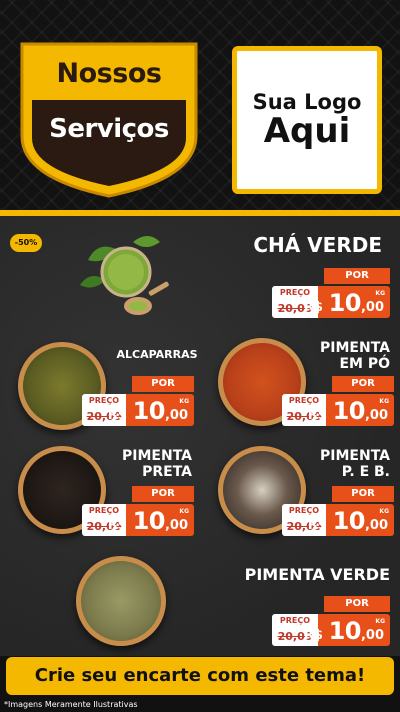 The width and height of the screenshot is (400, 712). I want to click on price-tag-cha-verde: POR PREÇO 20,00 KG R$ 10,00, so click(331, 293).